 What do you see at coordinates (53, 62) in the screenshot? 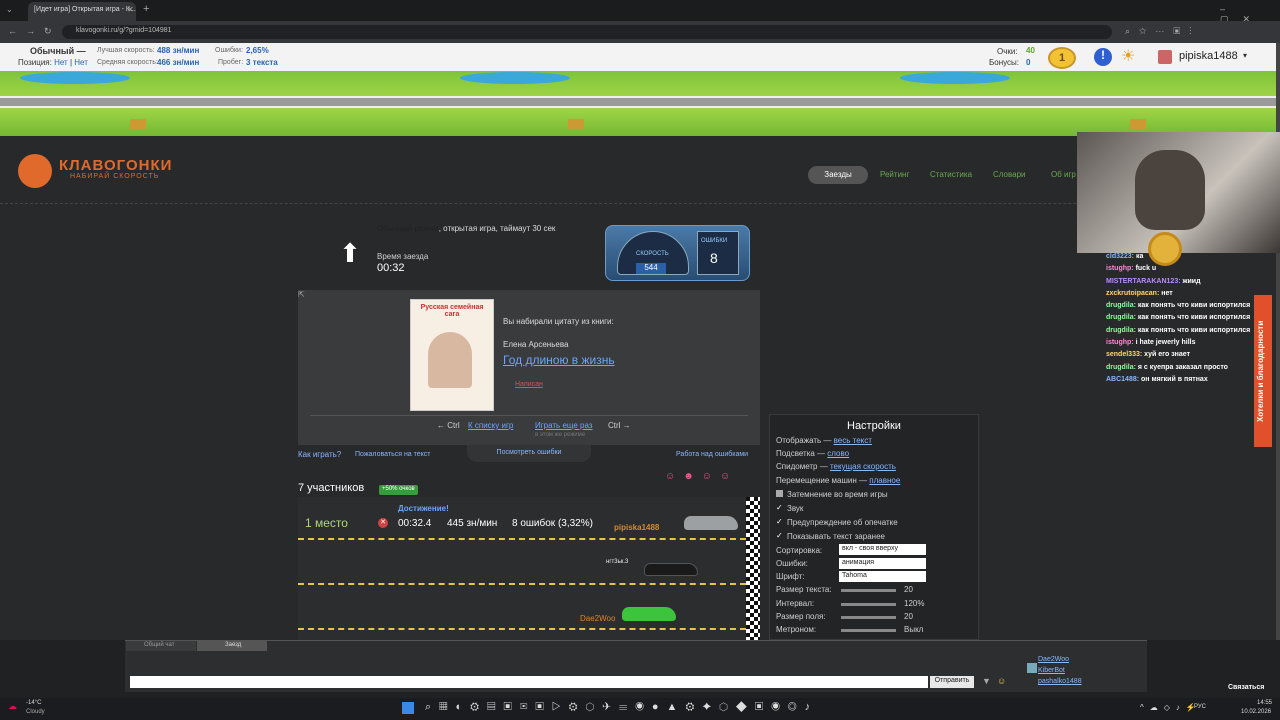
I see `position-label: Позиция: Нет | Нет` at bounding box center [53, 62].